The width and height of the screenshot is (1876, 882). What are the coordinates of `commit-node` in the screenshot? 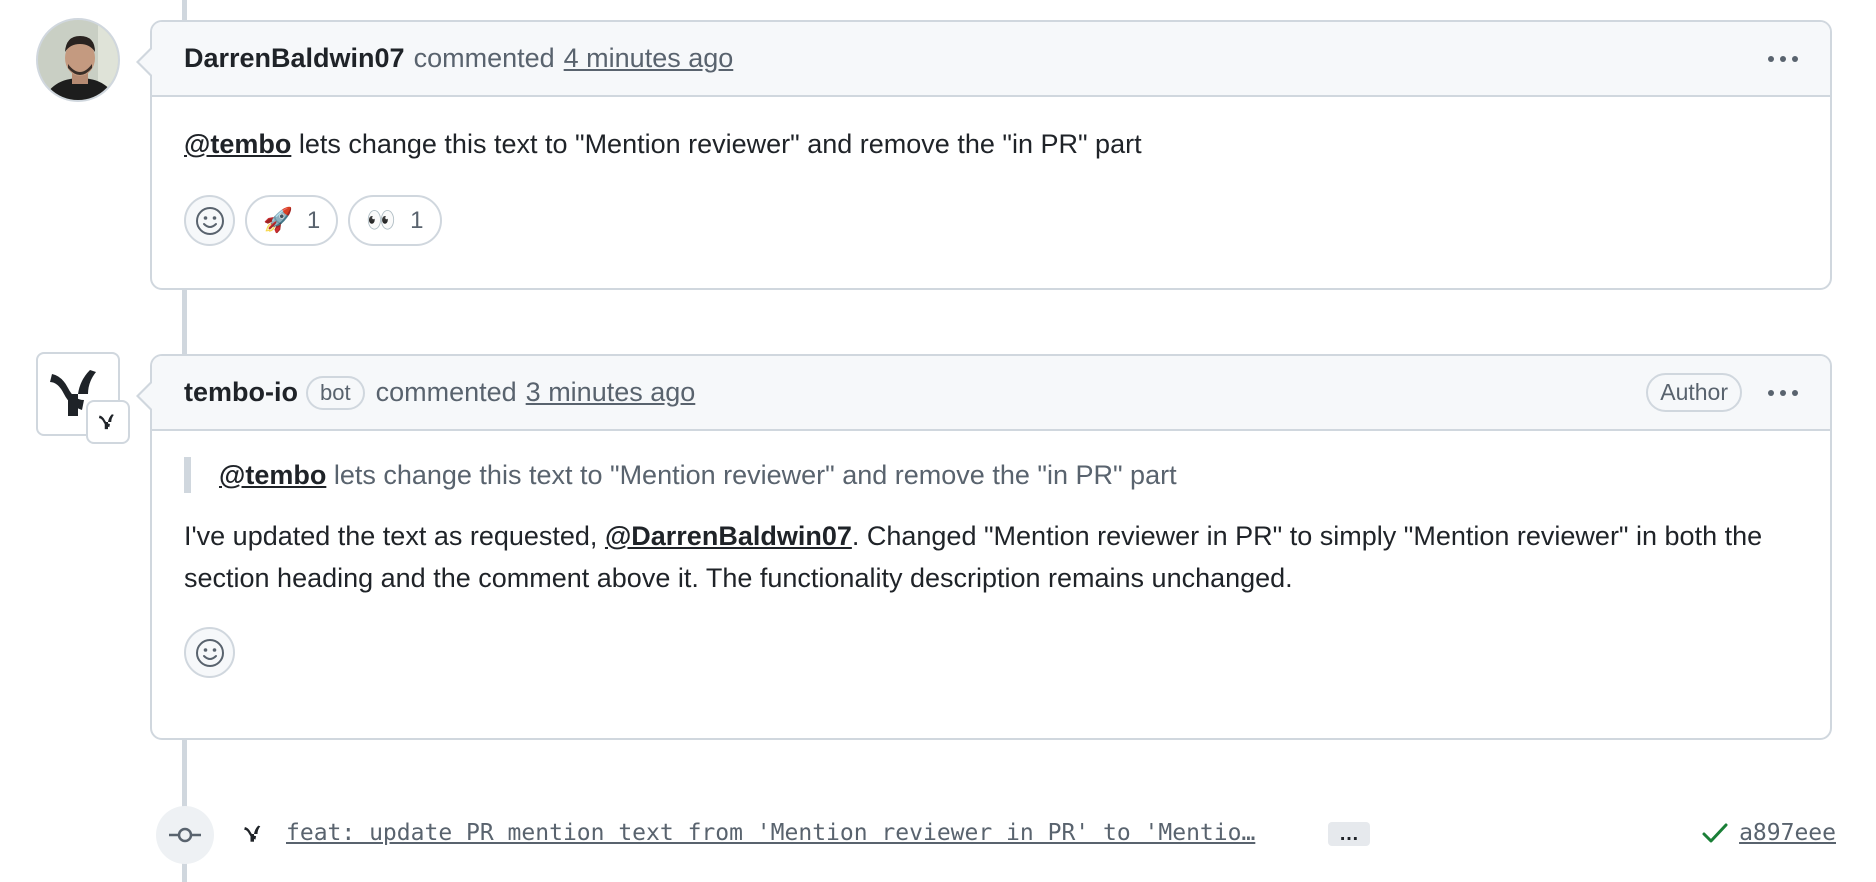 It's located at (185, 835).